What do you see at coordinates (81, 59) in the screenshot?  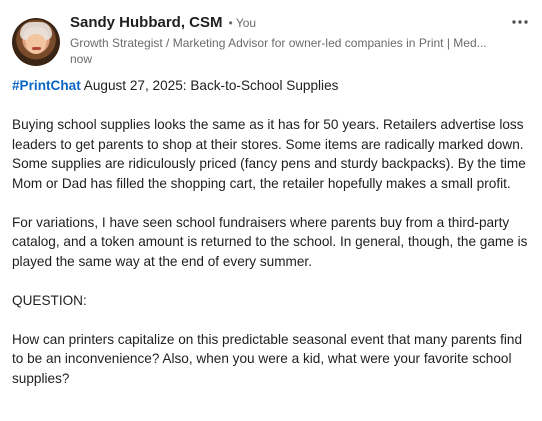 I see `post-timestamp: now` at bounding box center [81, 59].